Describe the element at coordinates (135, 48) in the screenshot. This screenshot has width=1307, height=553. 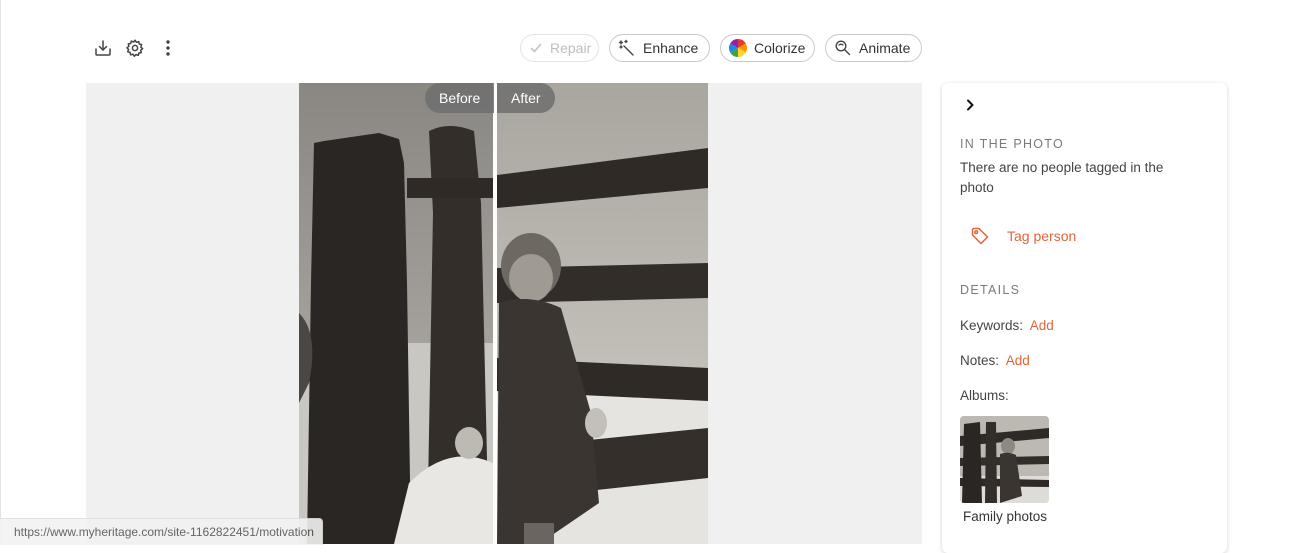
I see `settings-icon` at that location.